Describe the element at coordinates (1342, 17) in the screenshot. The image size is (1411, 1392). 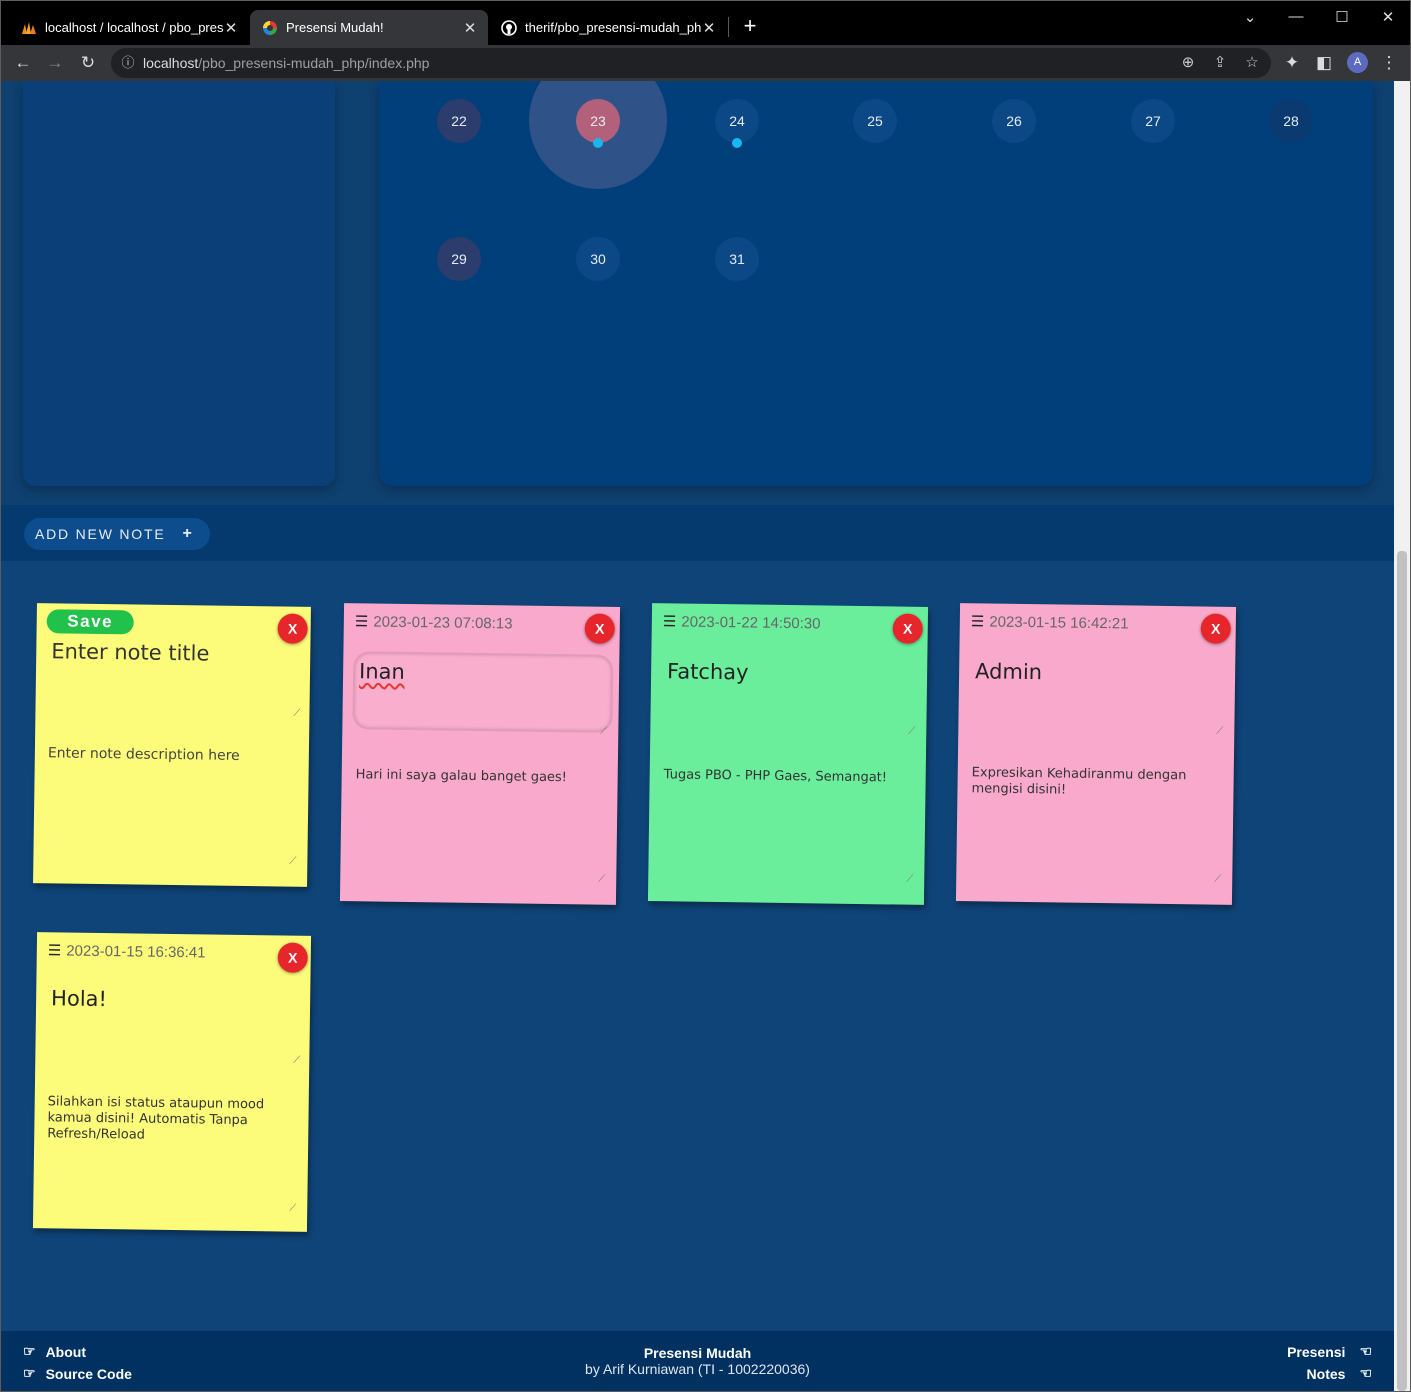
I see `maximize-icon: ☐` at that location.